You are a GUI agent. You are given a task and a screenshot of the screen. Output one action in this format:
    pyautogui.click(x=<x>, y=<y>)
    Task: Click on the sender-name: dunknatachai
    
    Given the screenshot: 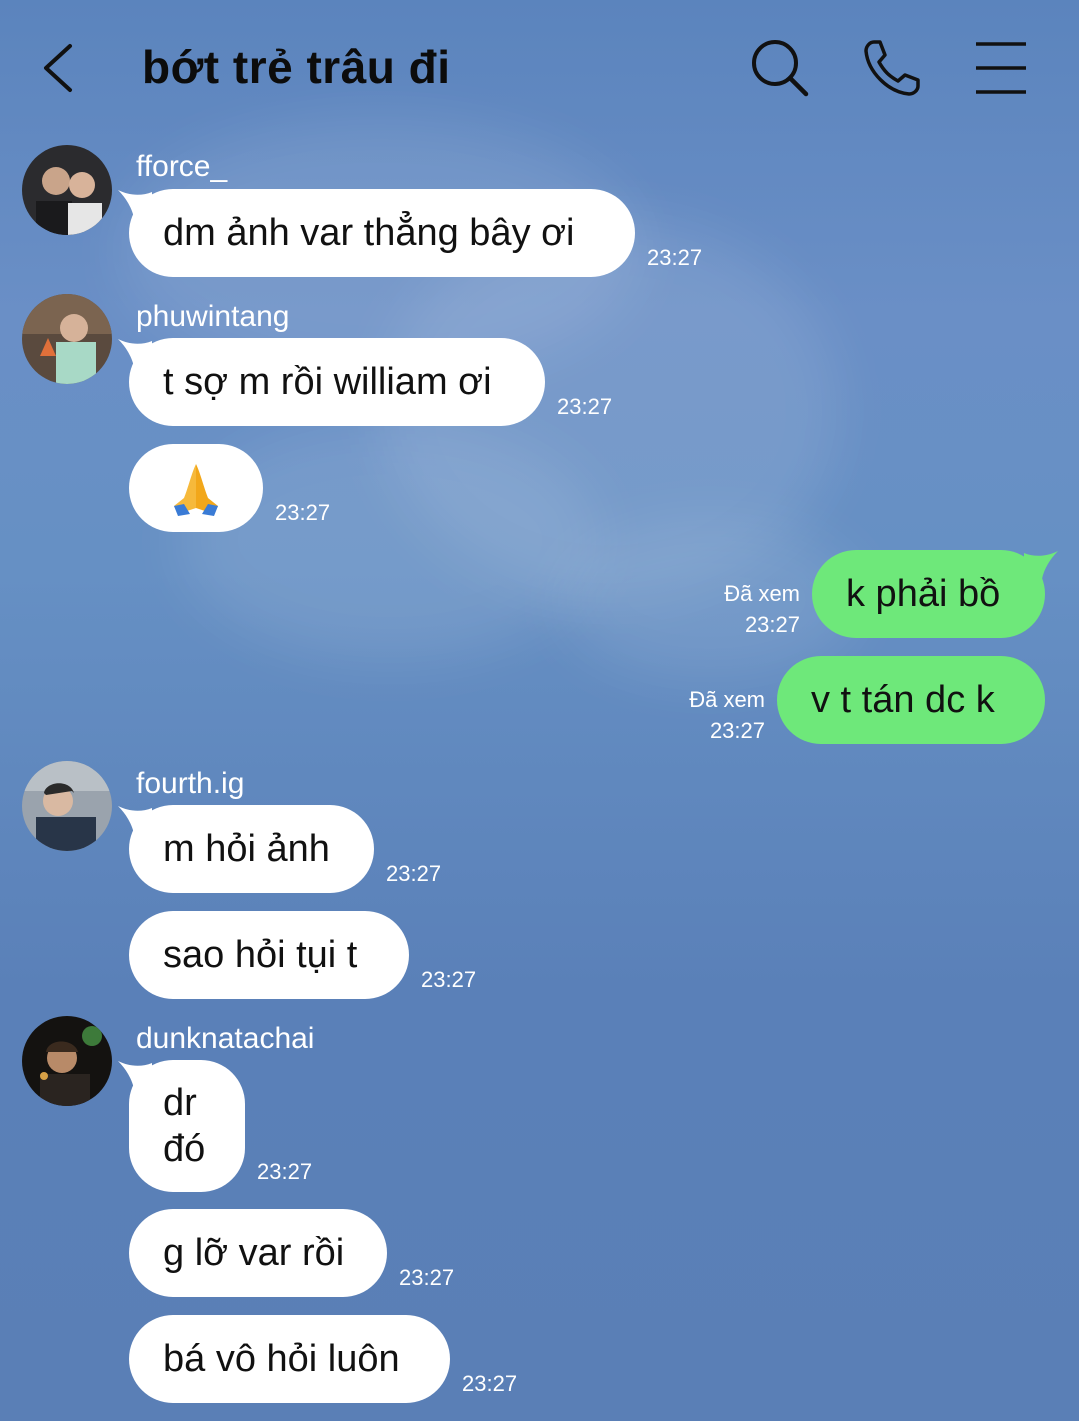 What is the action you would take?
    pyautogui.click(x=225, y=1038)
    